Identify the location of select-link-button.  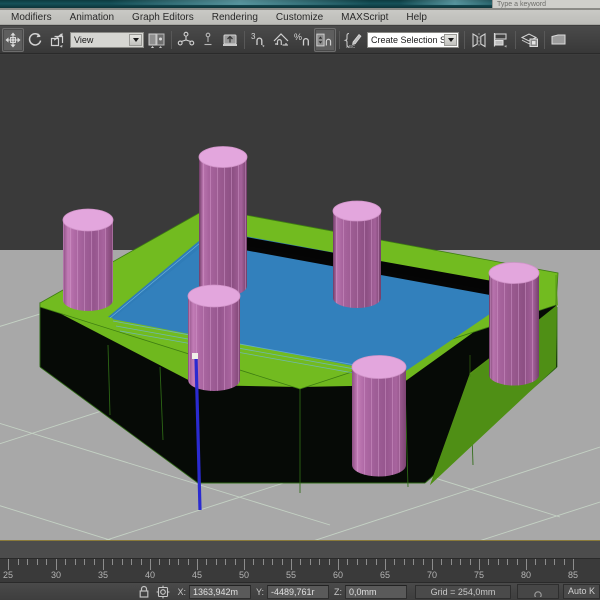
(186, 40).